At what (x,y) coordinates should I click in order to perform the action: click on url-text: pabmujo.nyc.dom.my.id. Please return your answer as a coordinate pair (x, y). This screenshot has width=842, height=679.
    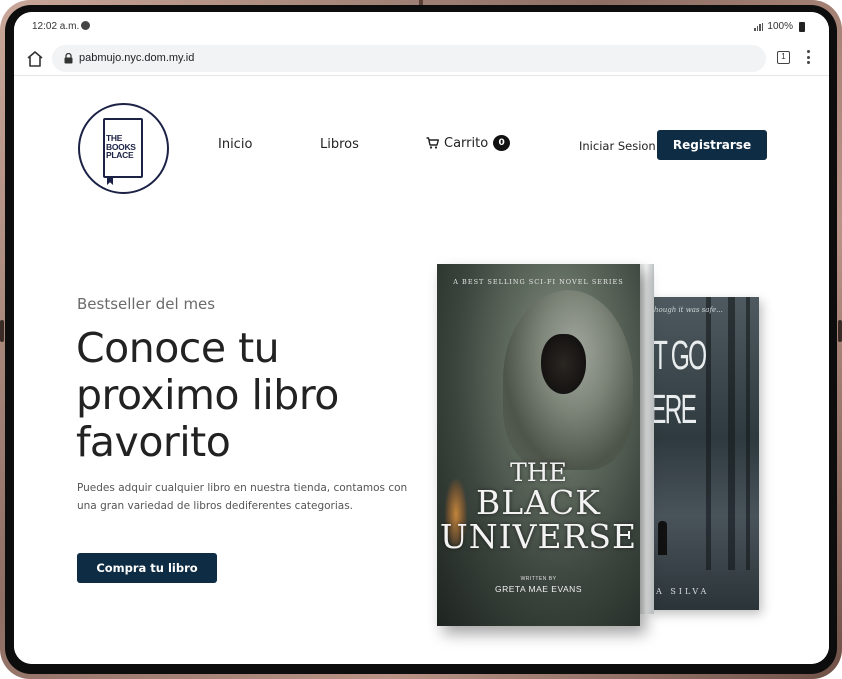
    Looking at the image, I should click on (137, 58).